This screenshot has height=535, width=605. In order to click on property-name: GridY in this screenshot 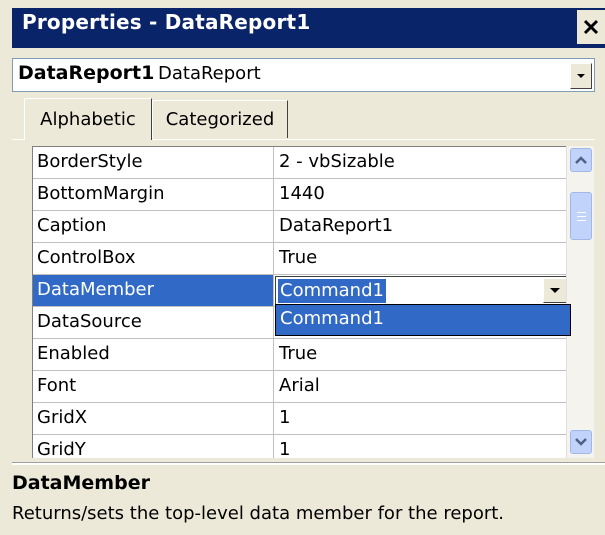, I will do `click(61, 448)`.